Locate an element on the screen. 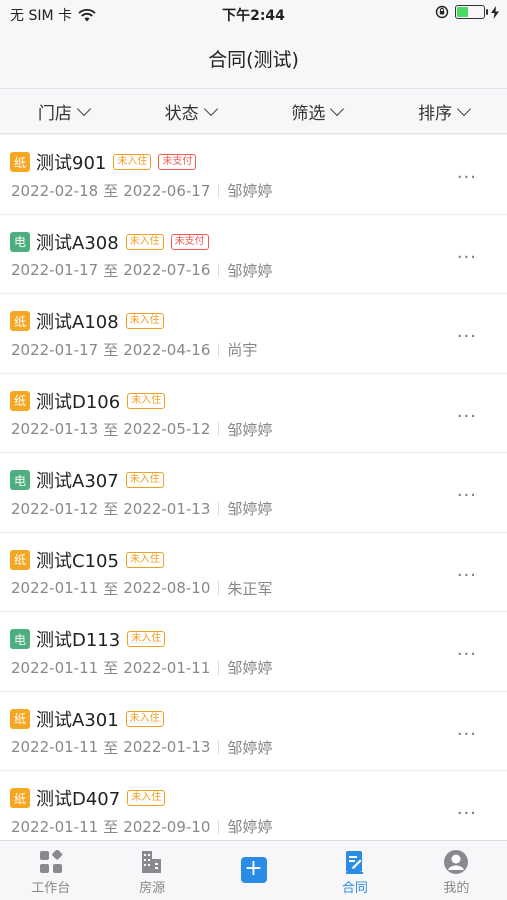  tab-bar: 工作台 房源 + 合同 我的 is located at coordinates (253, 870).